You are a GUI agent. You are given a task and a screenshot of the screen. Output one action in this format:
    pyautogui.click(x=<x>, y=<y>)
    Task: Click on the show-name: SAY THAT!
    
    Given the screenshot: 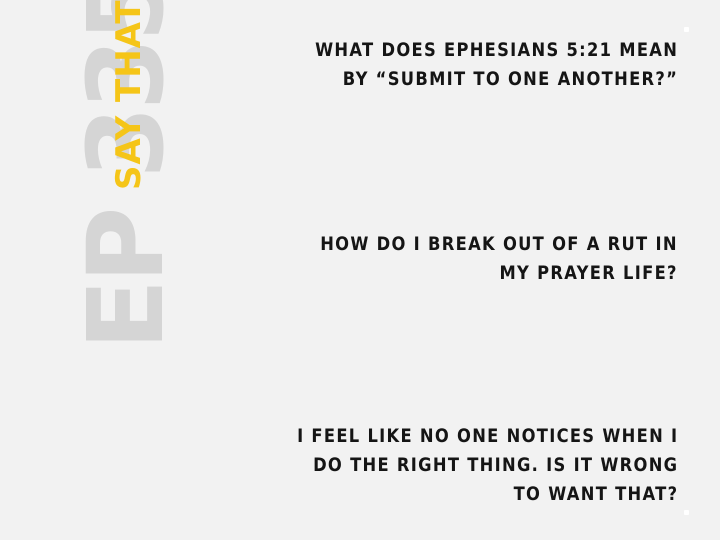 What is the action you would take?
    pyautogui.click(x=129, y=95)
    